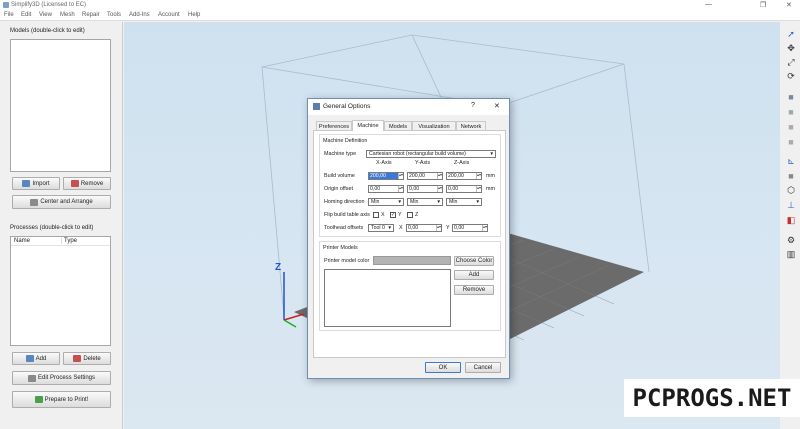 This screenshot has height=429, width=800. I want to click on dialog-title-bar: General Options ? ✕, so click(408, 107).